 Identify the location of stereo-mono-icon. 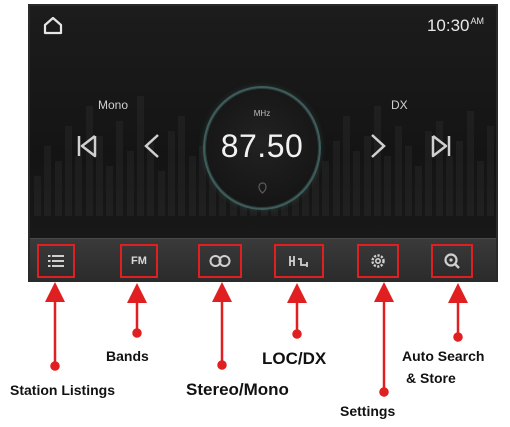
(220, 261).